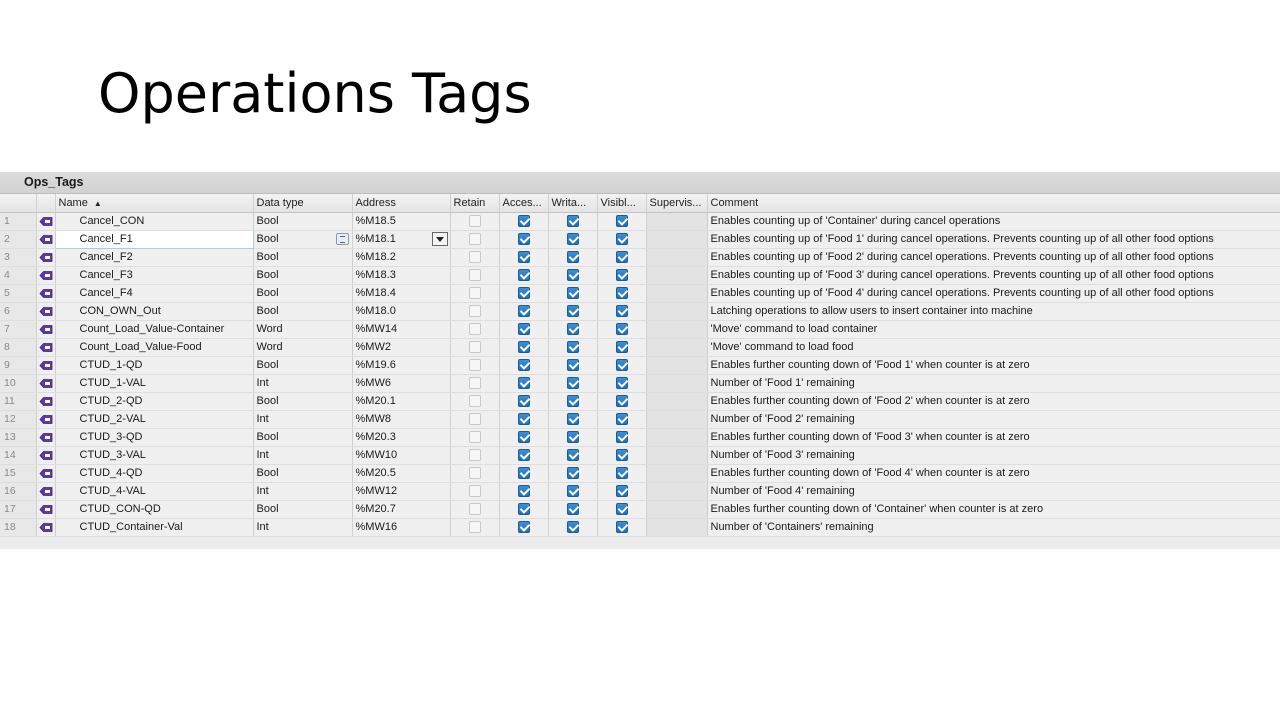  What do you see at coordinates (401, 491) in the screenshot?
I see `address-cell: %MW12` at bounding box center [401, 491].